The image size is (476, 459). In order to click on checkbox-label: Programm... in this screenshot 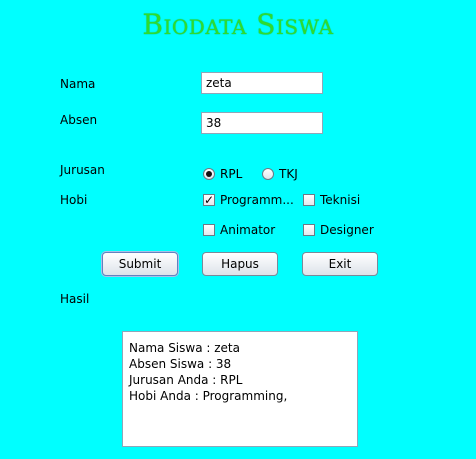, I will do `click(257, 200)`.